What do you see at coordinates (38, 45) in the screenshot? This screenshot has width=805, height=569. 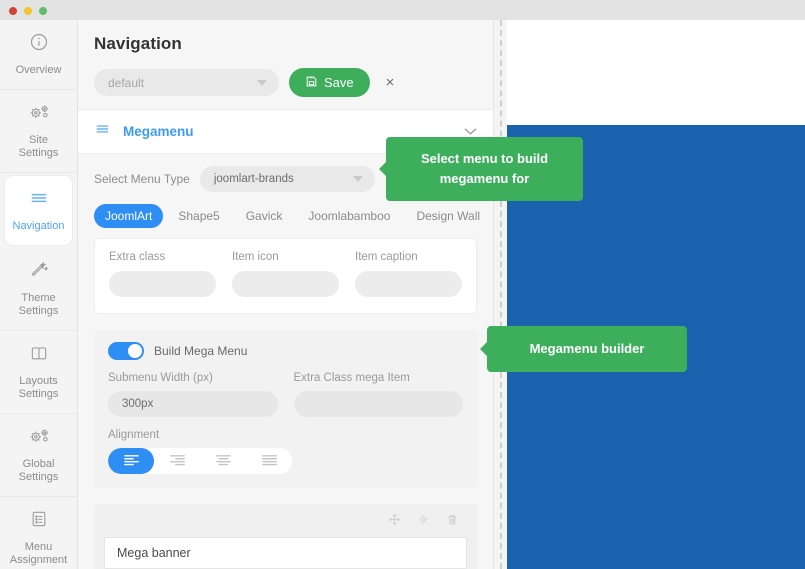 I see `info-circle-icon` at bounding box center [38, 45].